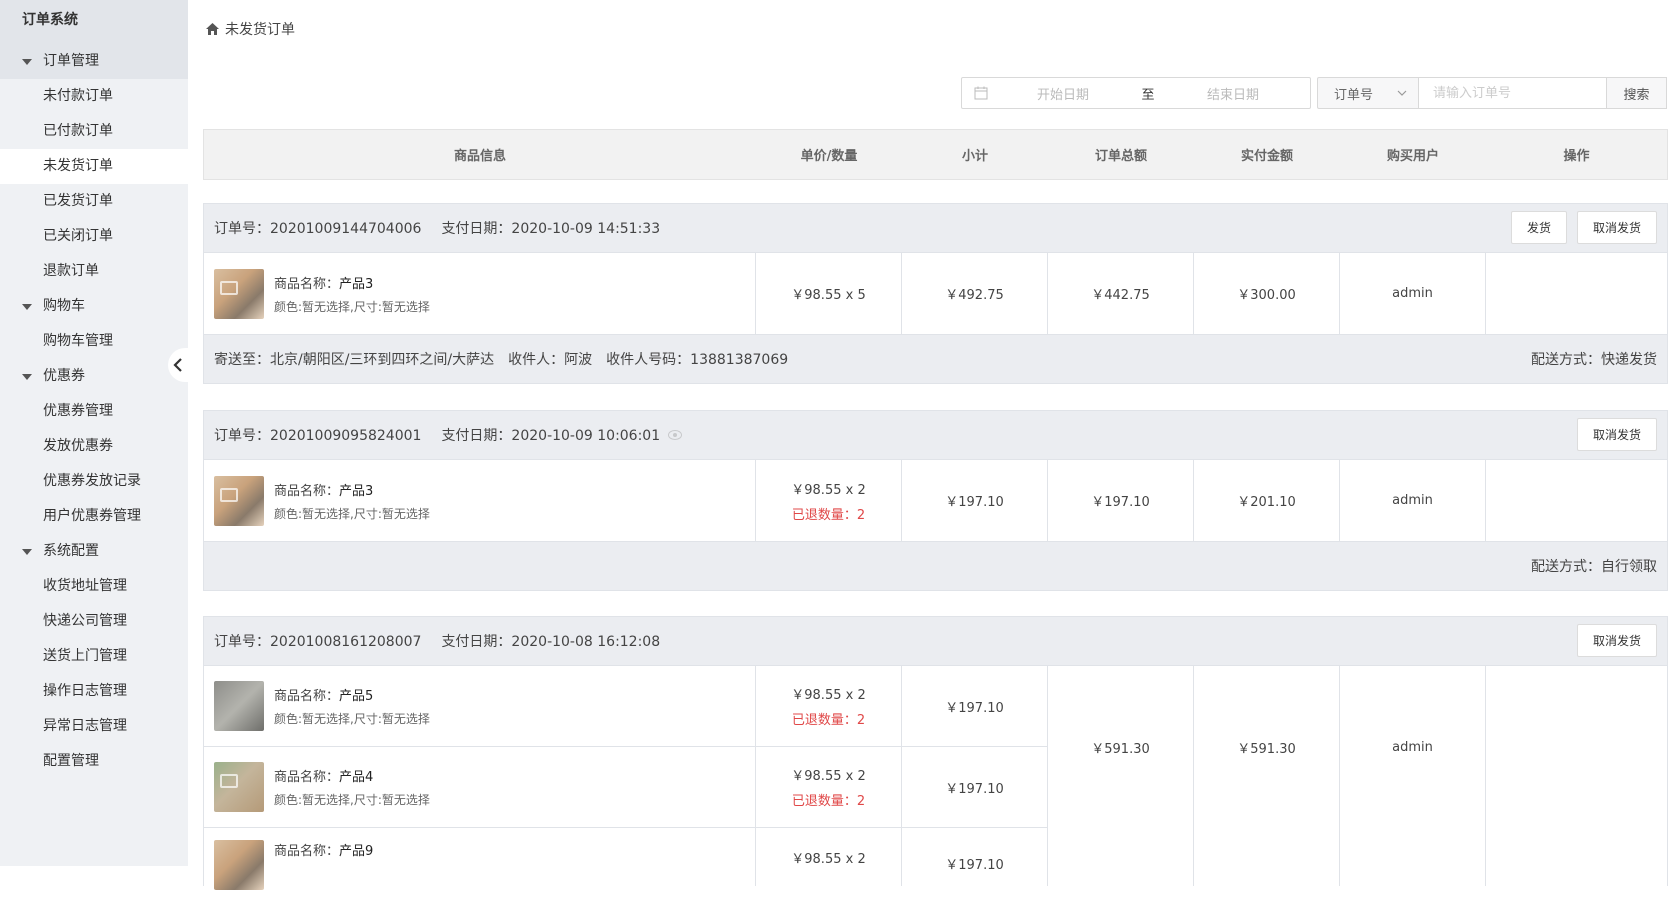 Image resolution: width=1677 pixels, height=909 pixels. Describe the element at coordinates (318, 642) in the screenshot. I see `order-number: 订单号：20201008161208007` at that location.